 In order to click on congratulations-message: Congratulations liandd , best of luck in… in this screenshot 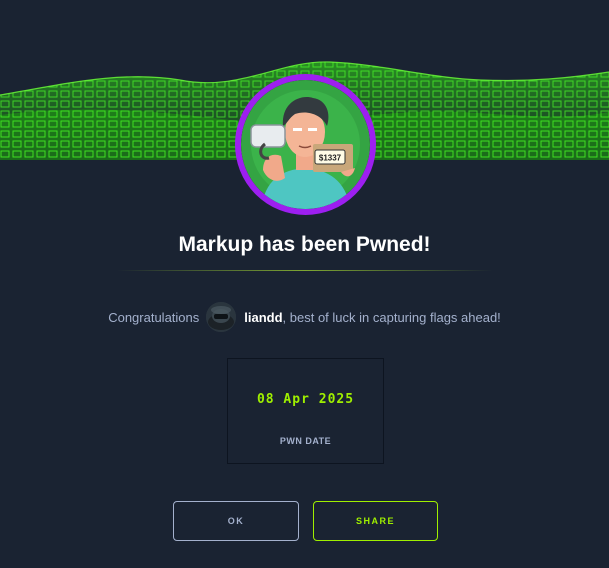, I will do `click(304, 317)`.